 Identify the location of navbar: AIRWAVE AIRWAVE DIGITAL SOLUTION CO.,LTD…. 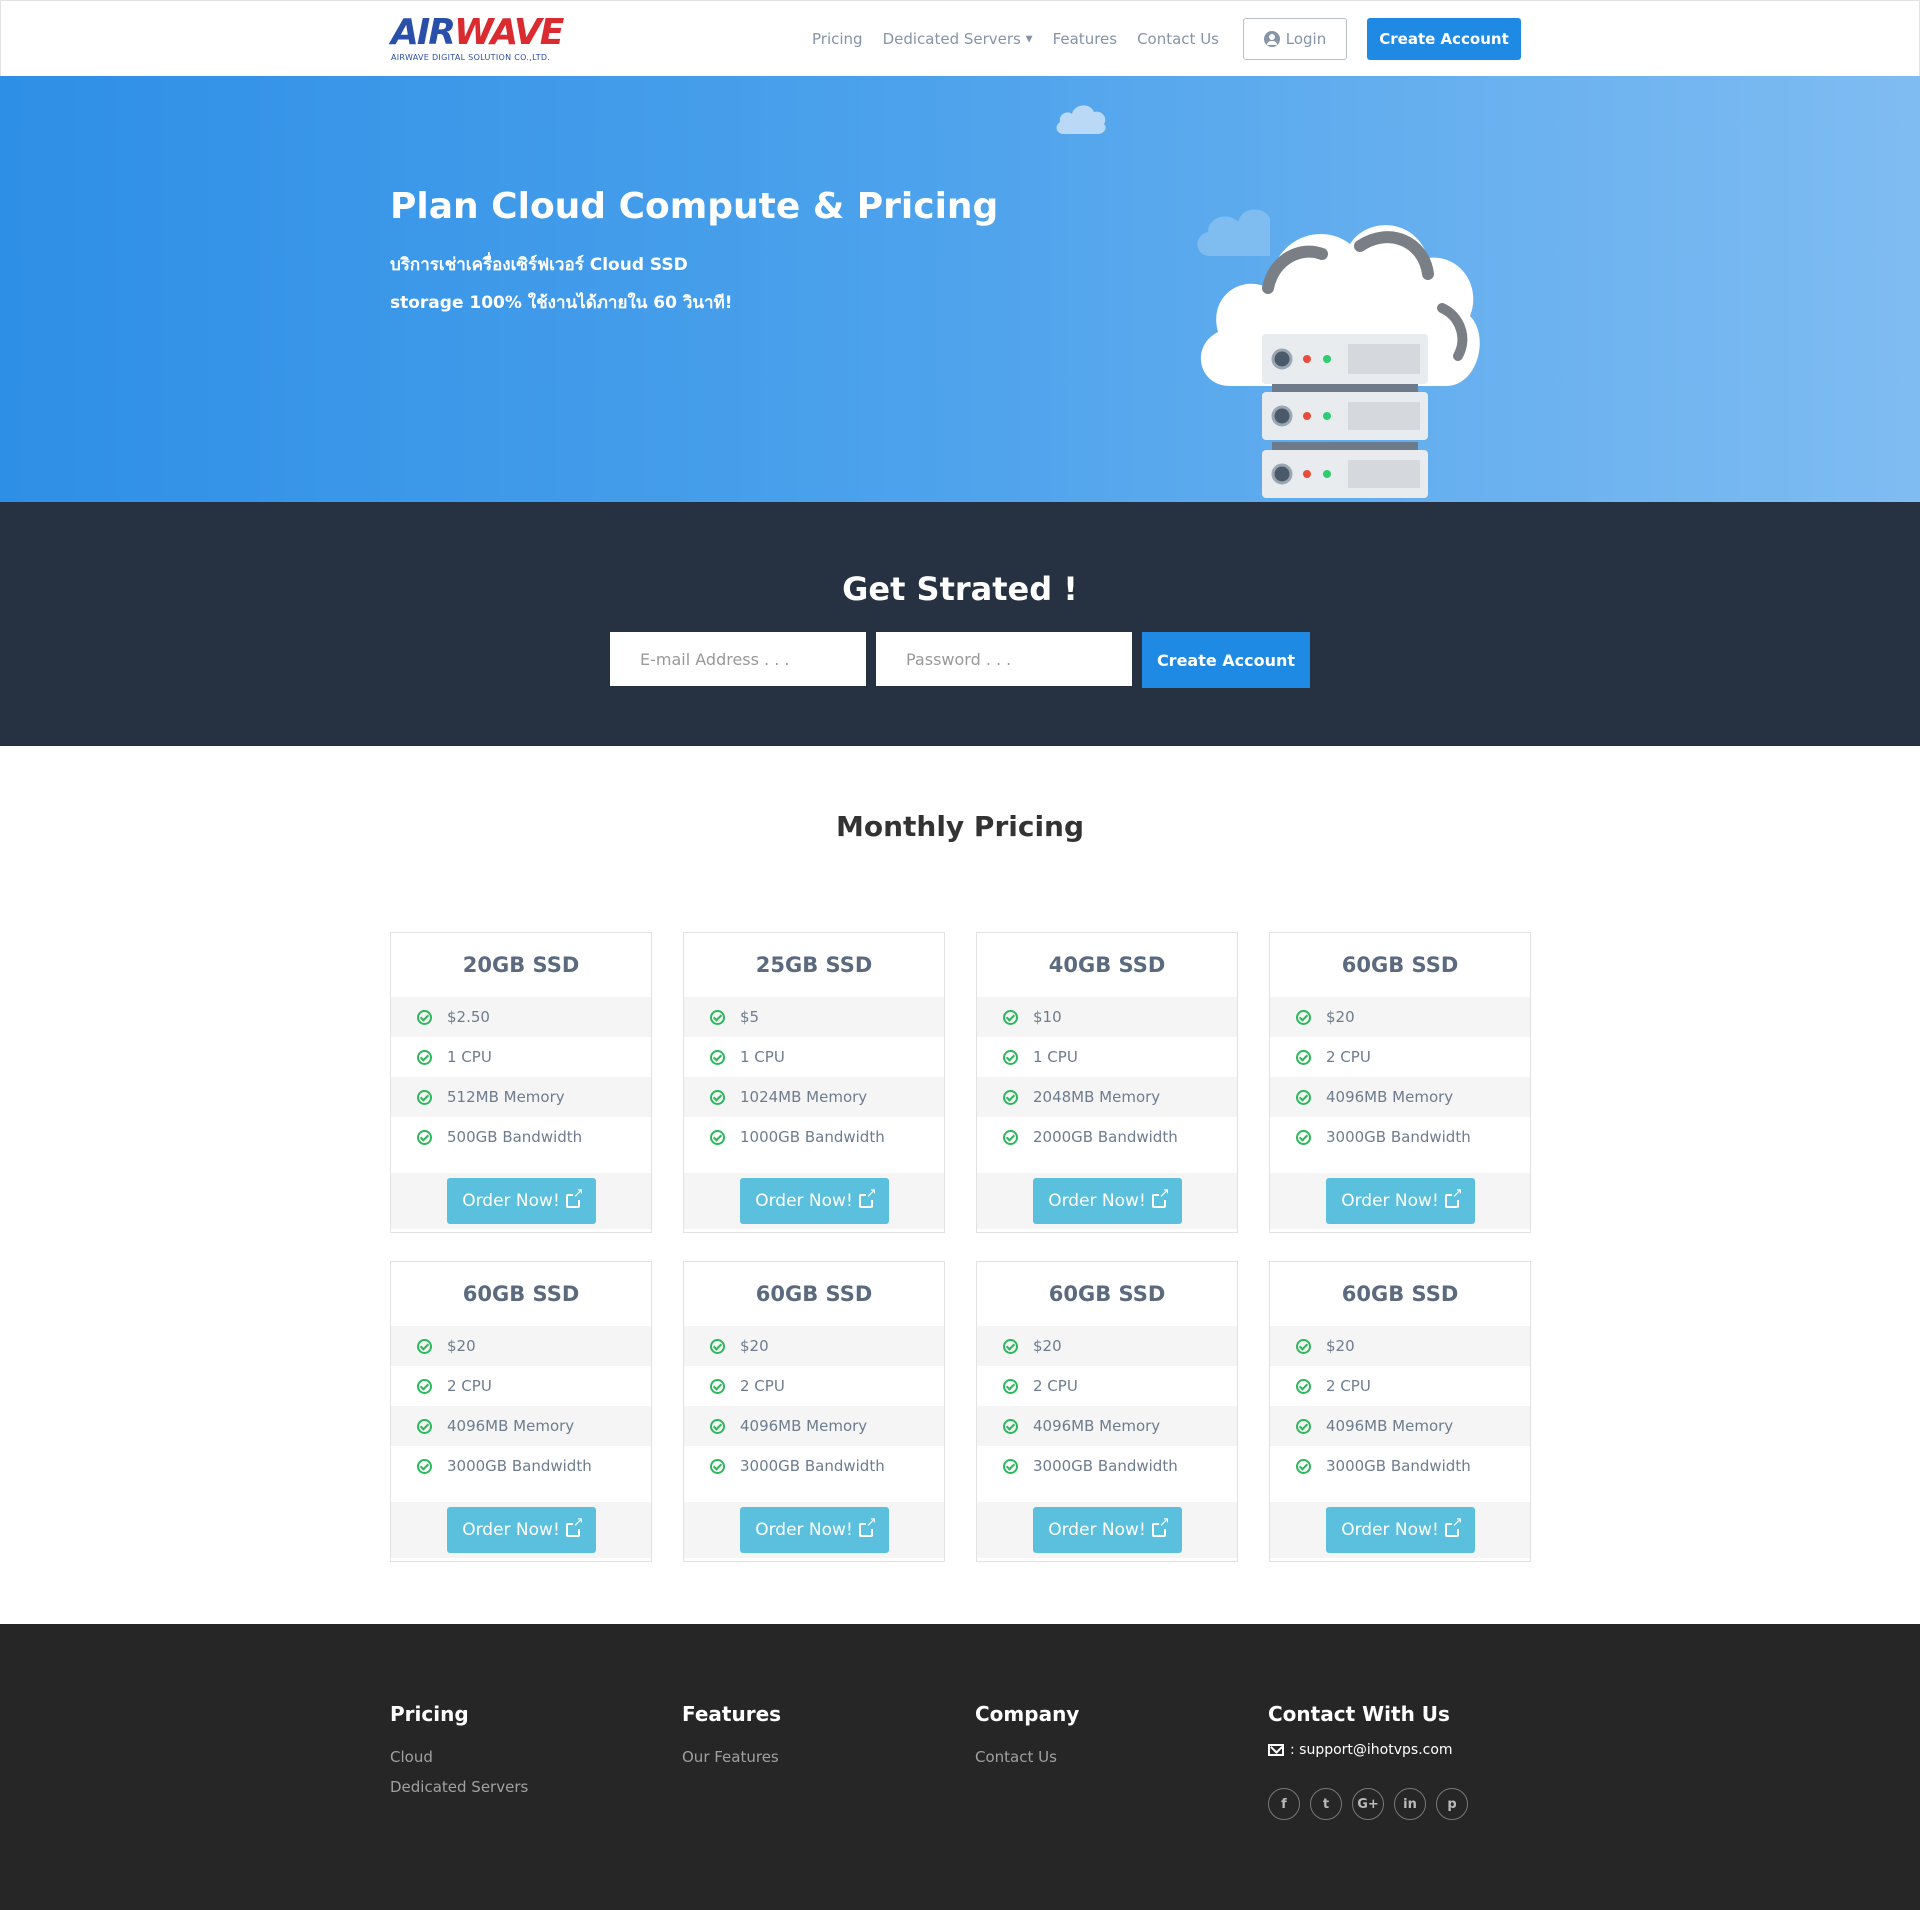
(960, 38).